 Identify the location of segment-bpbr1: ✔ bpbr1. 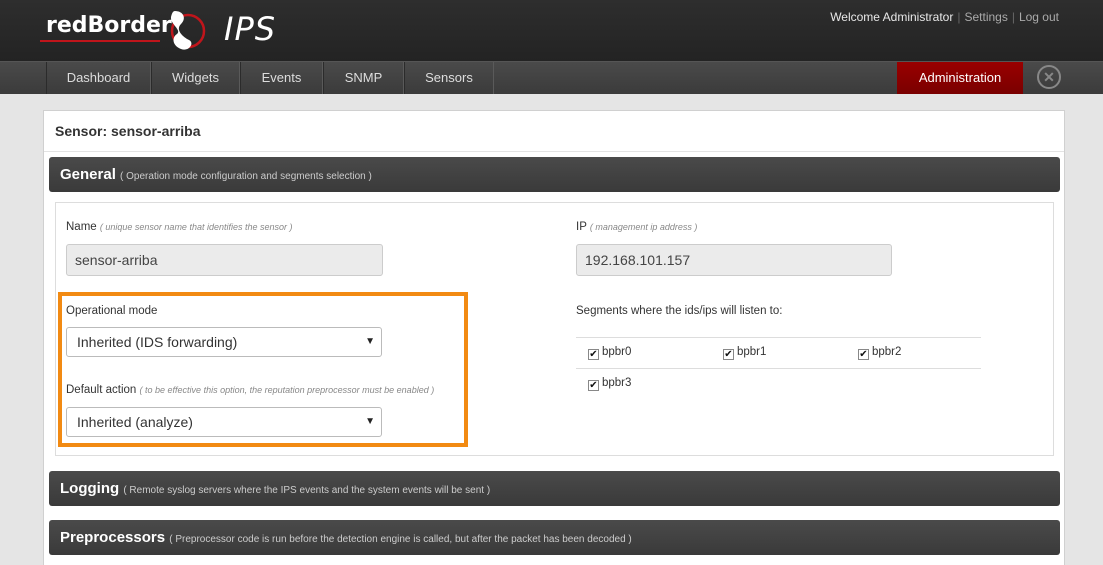
(744, 353).